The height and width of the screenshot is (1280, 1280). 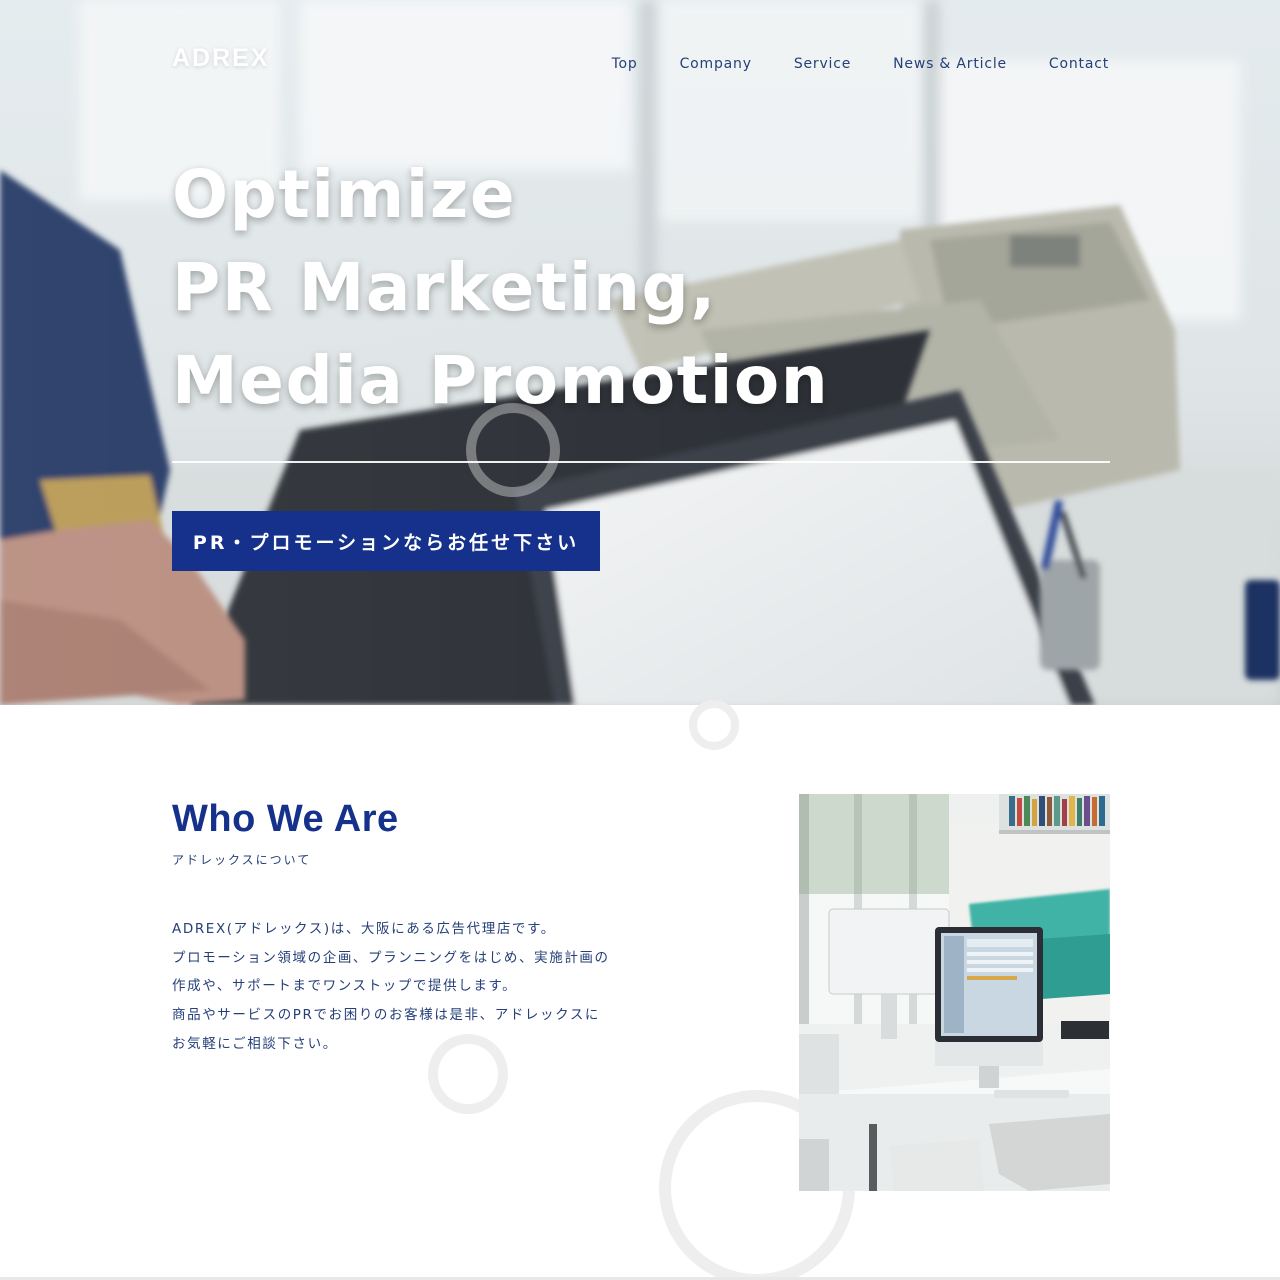 I want to click on headline-line: Media Promotion, so click(x=501, y=380).